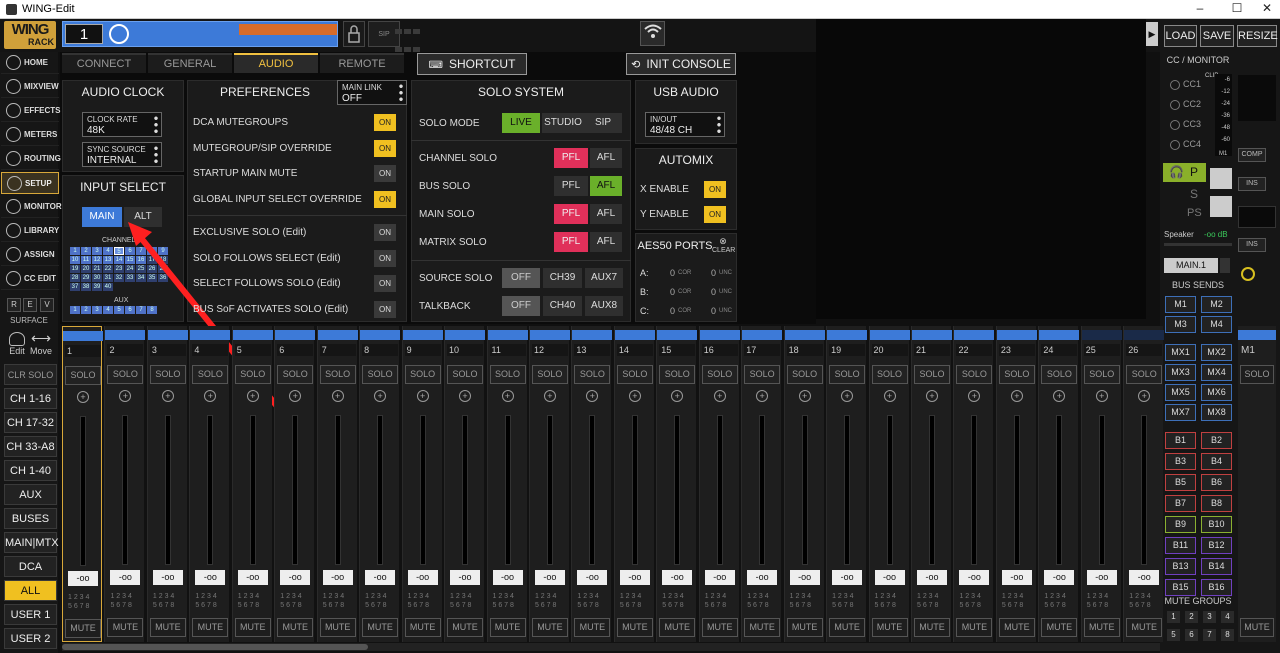 This screenshot has width=1280, height=653. I want to click on clock-rate-field: CLOCK RATE 48K, so click(122, 124).